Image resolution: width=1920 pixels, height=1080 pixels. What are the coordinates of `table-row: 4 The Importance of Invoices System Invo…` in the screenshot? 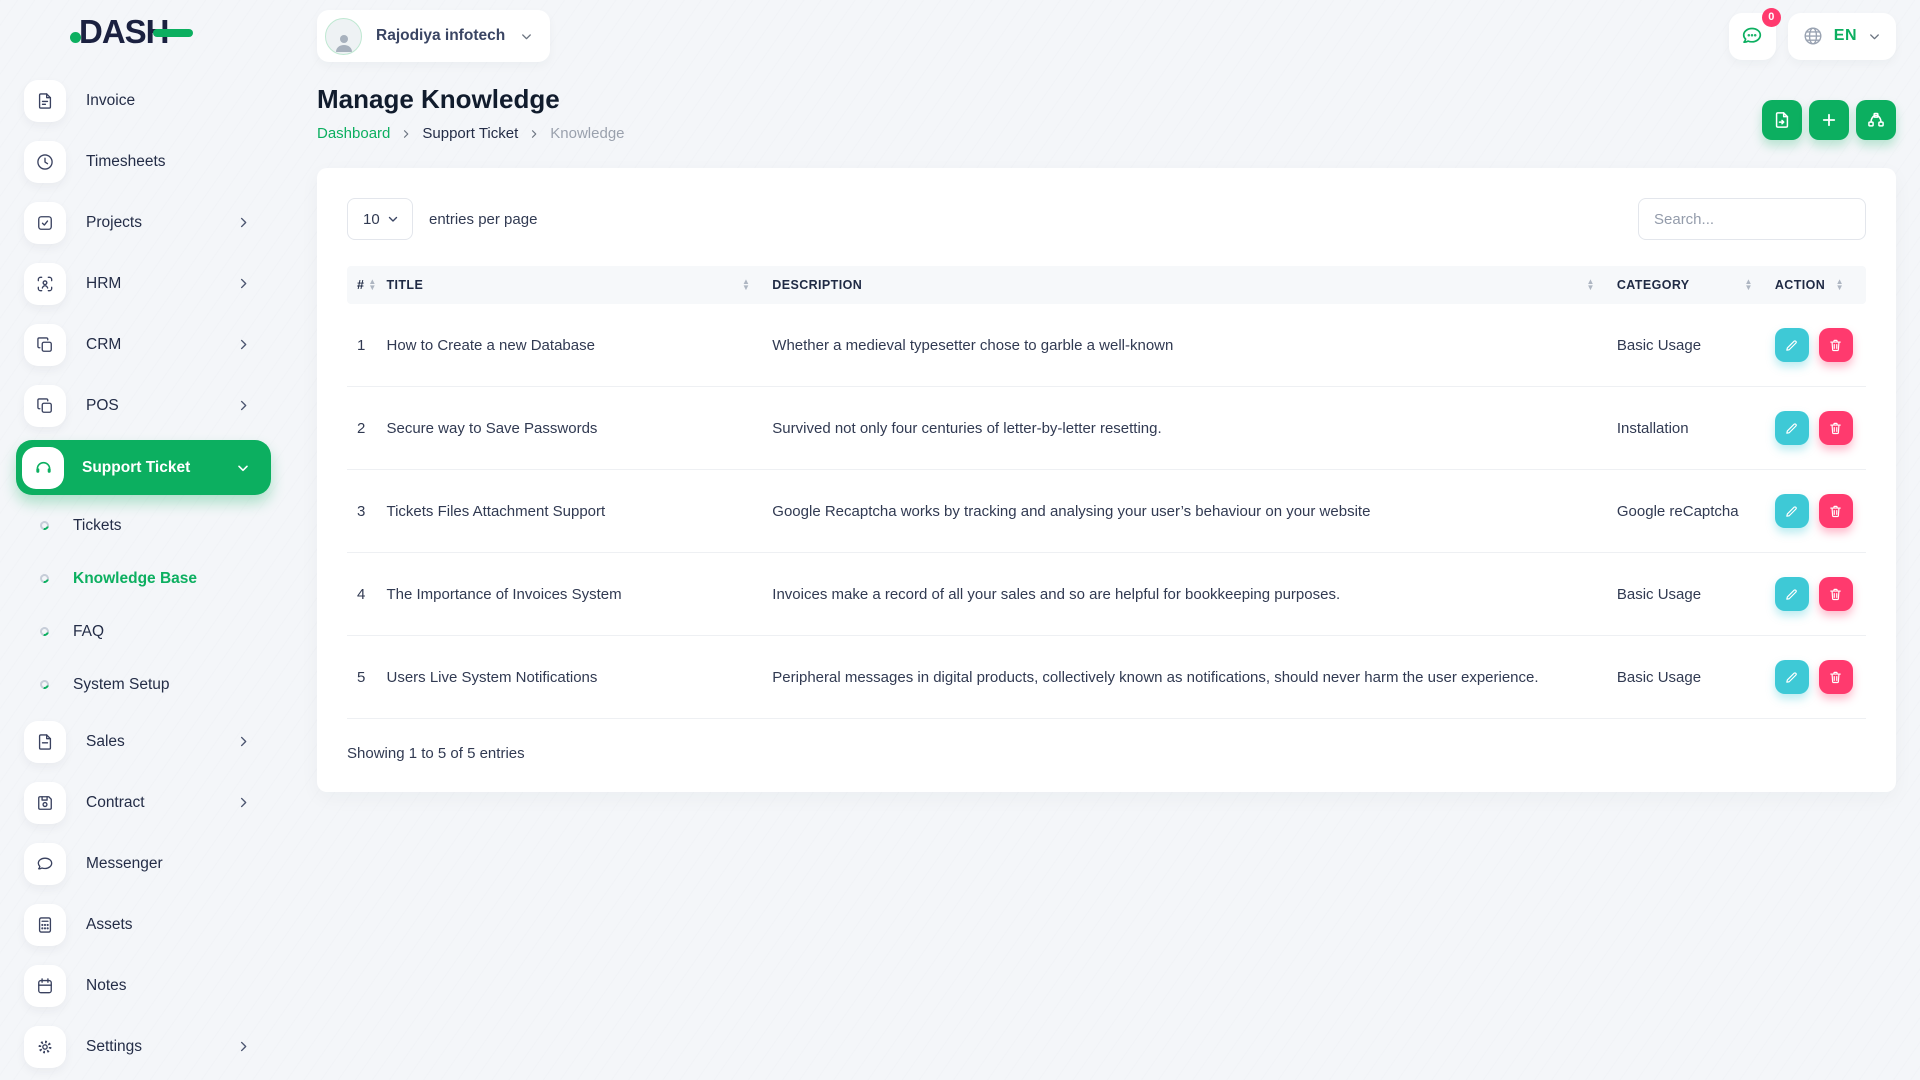 It's located at (1106, 594).